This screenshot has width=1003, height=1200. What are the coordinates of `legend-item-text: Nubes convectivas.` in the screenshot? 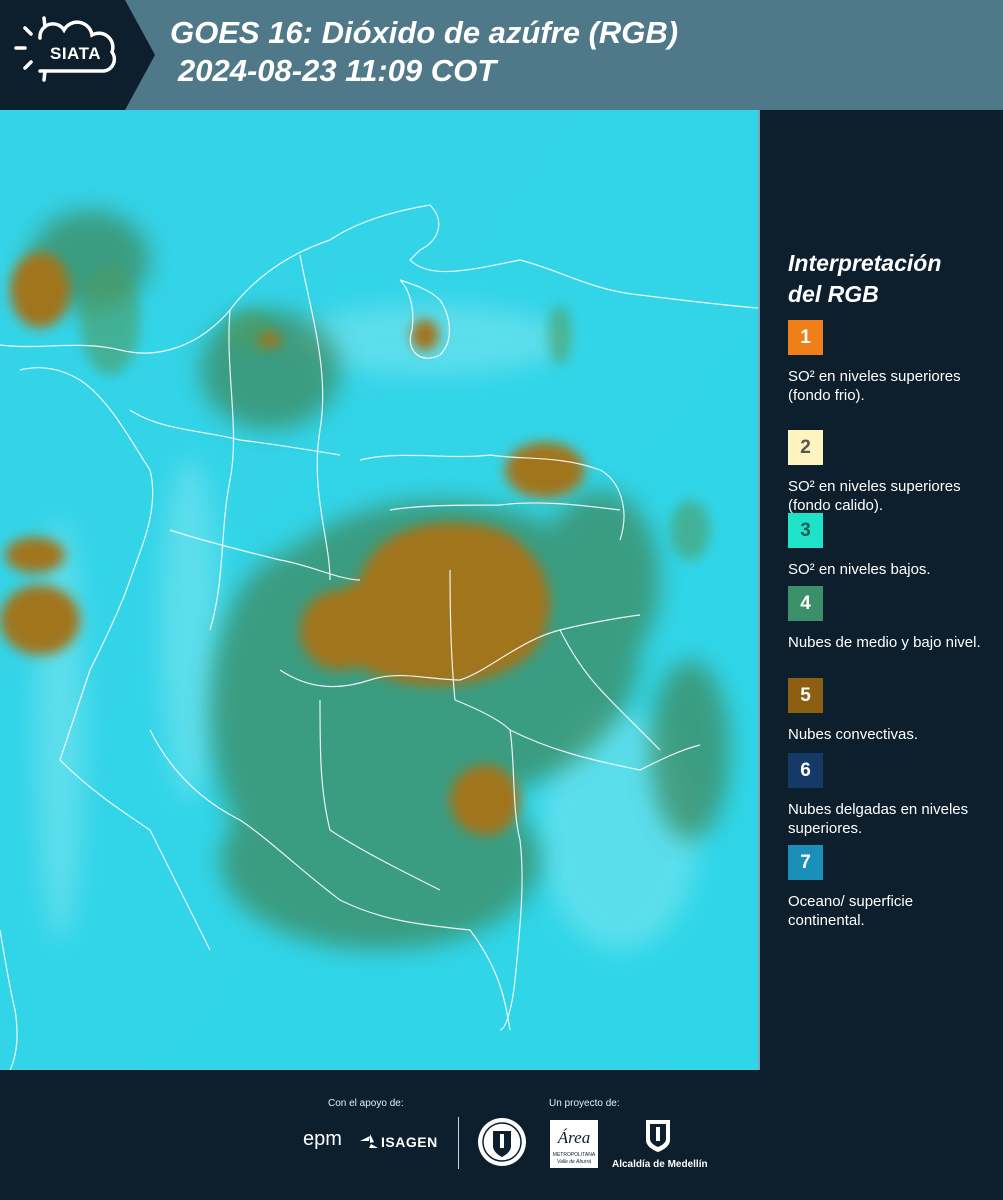 It's located at (853, 734).